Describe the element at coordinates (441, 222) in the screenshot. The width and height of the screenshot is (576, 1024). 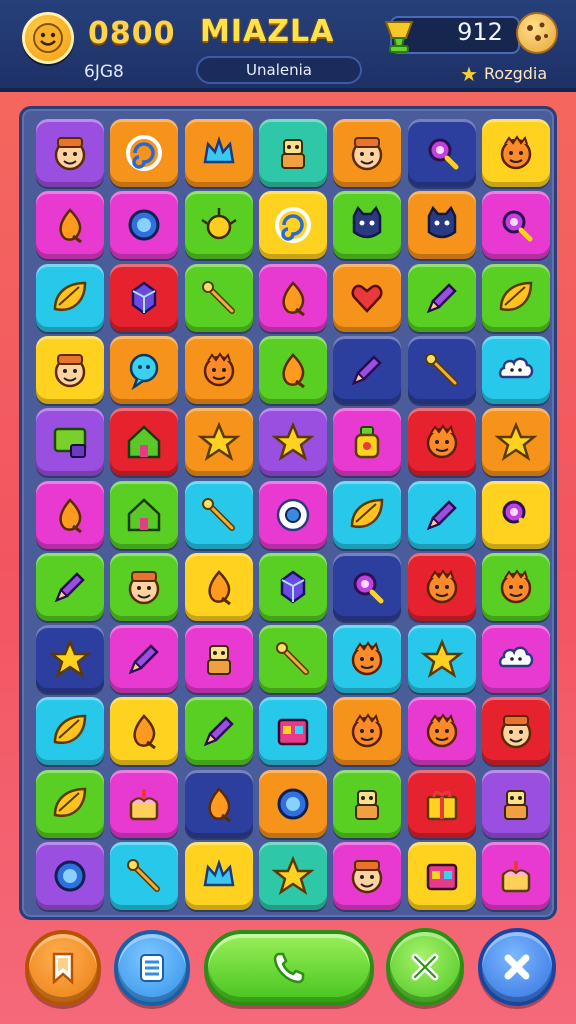
I see `cat-icon` at that location.